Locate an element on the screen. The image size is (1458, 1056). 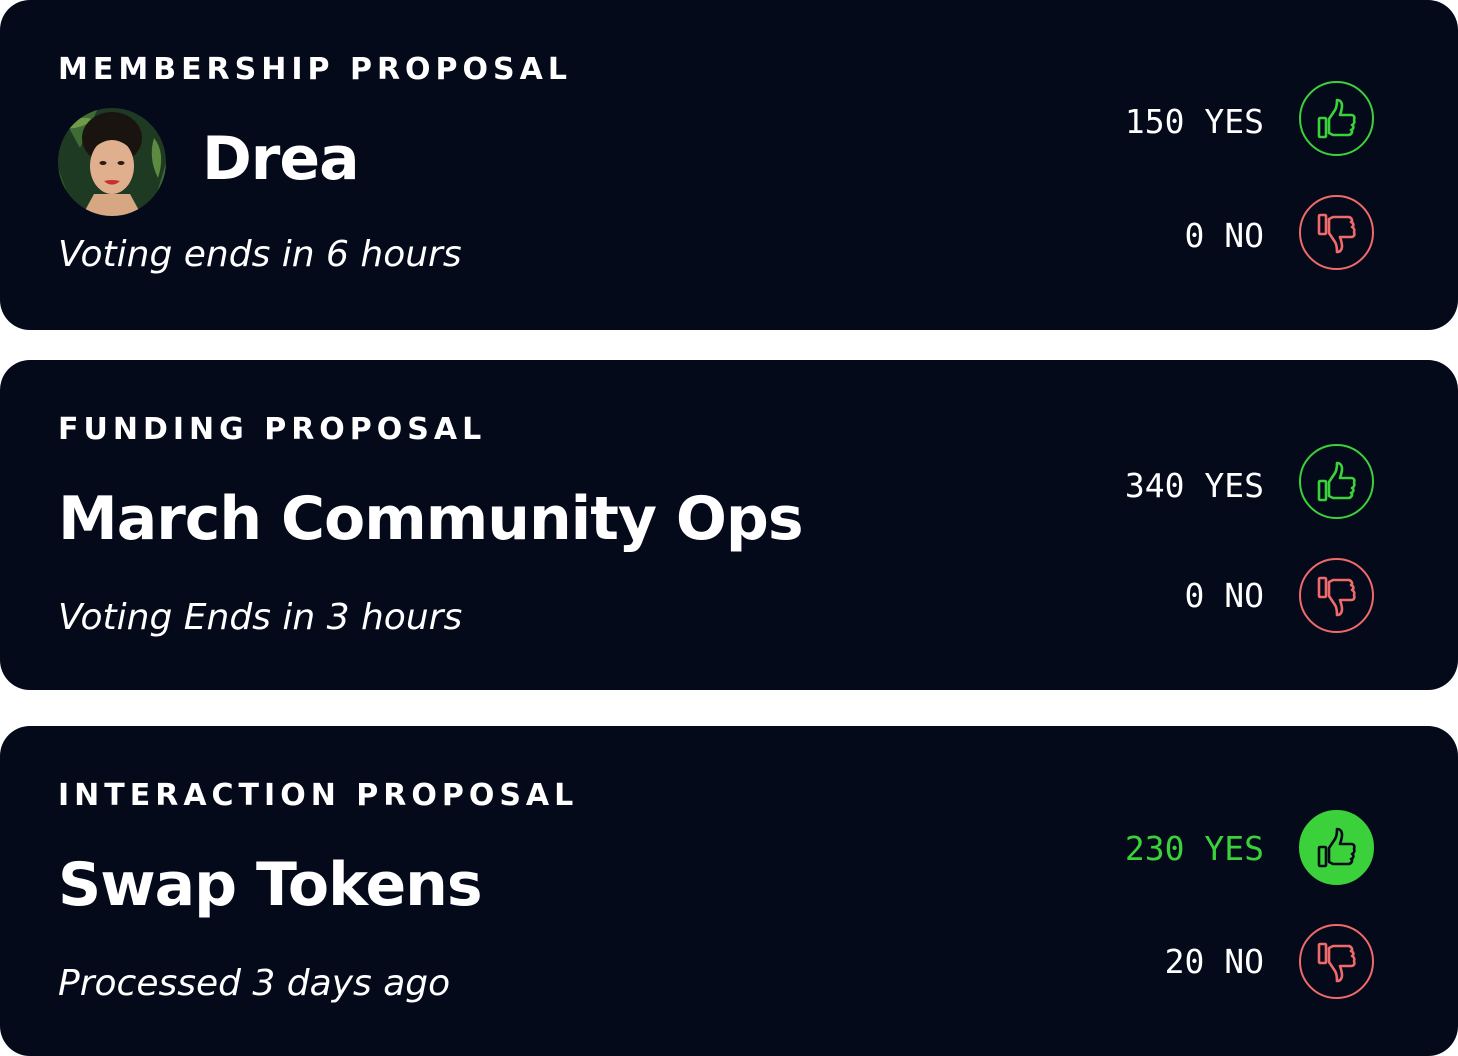
yes-count: 340 YES is located at coordinates (1194, 485).